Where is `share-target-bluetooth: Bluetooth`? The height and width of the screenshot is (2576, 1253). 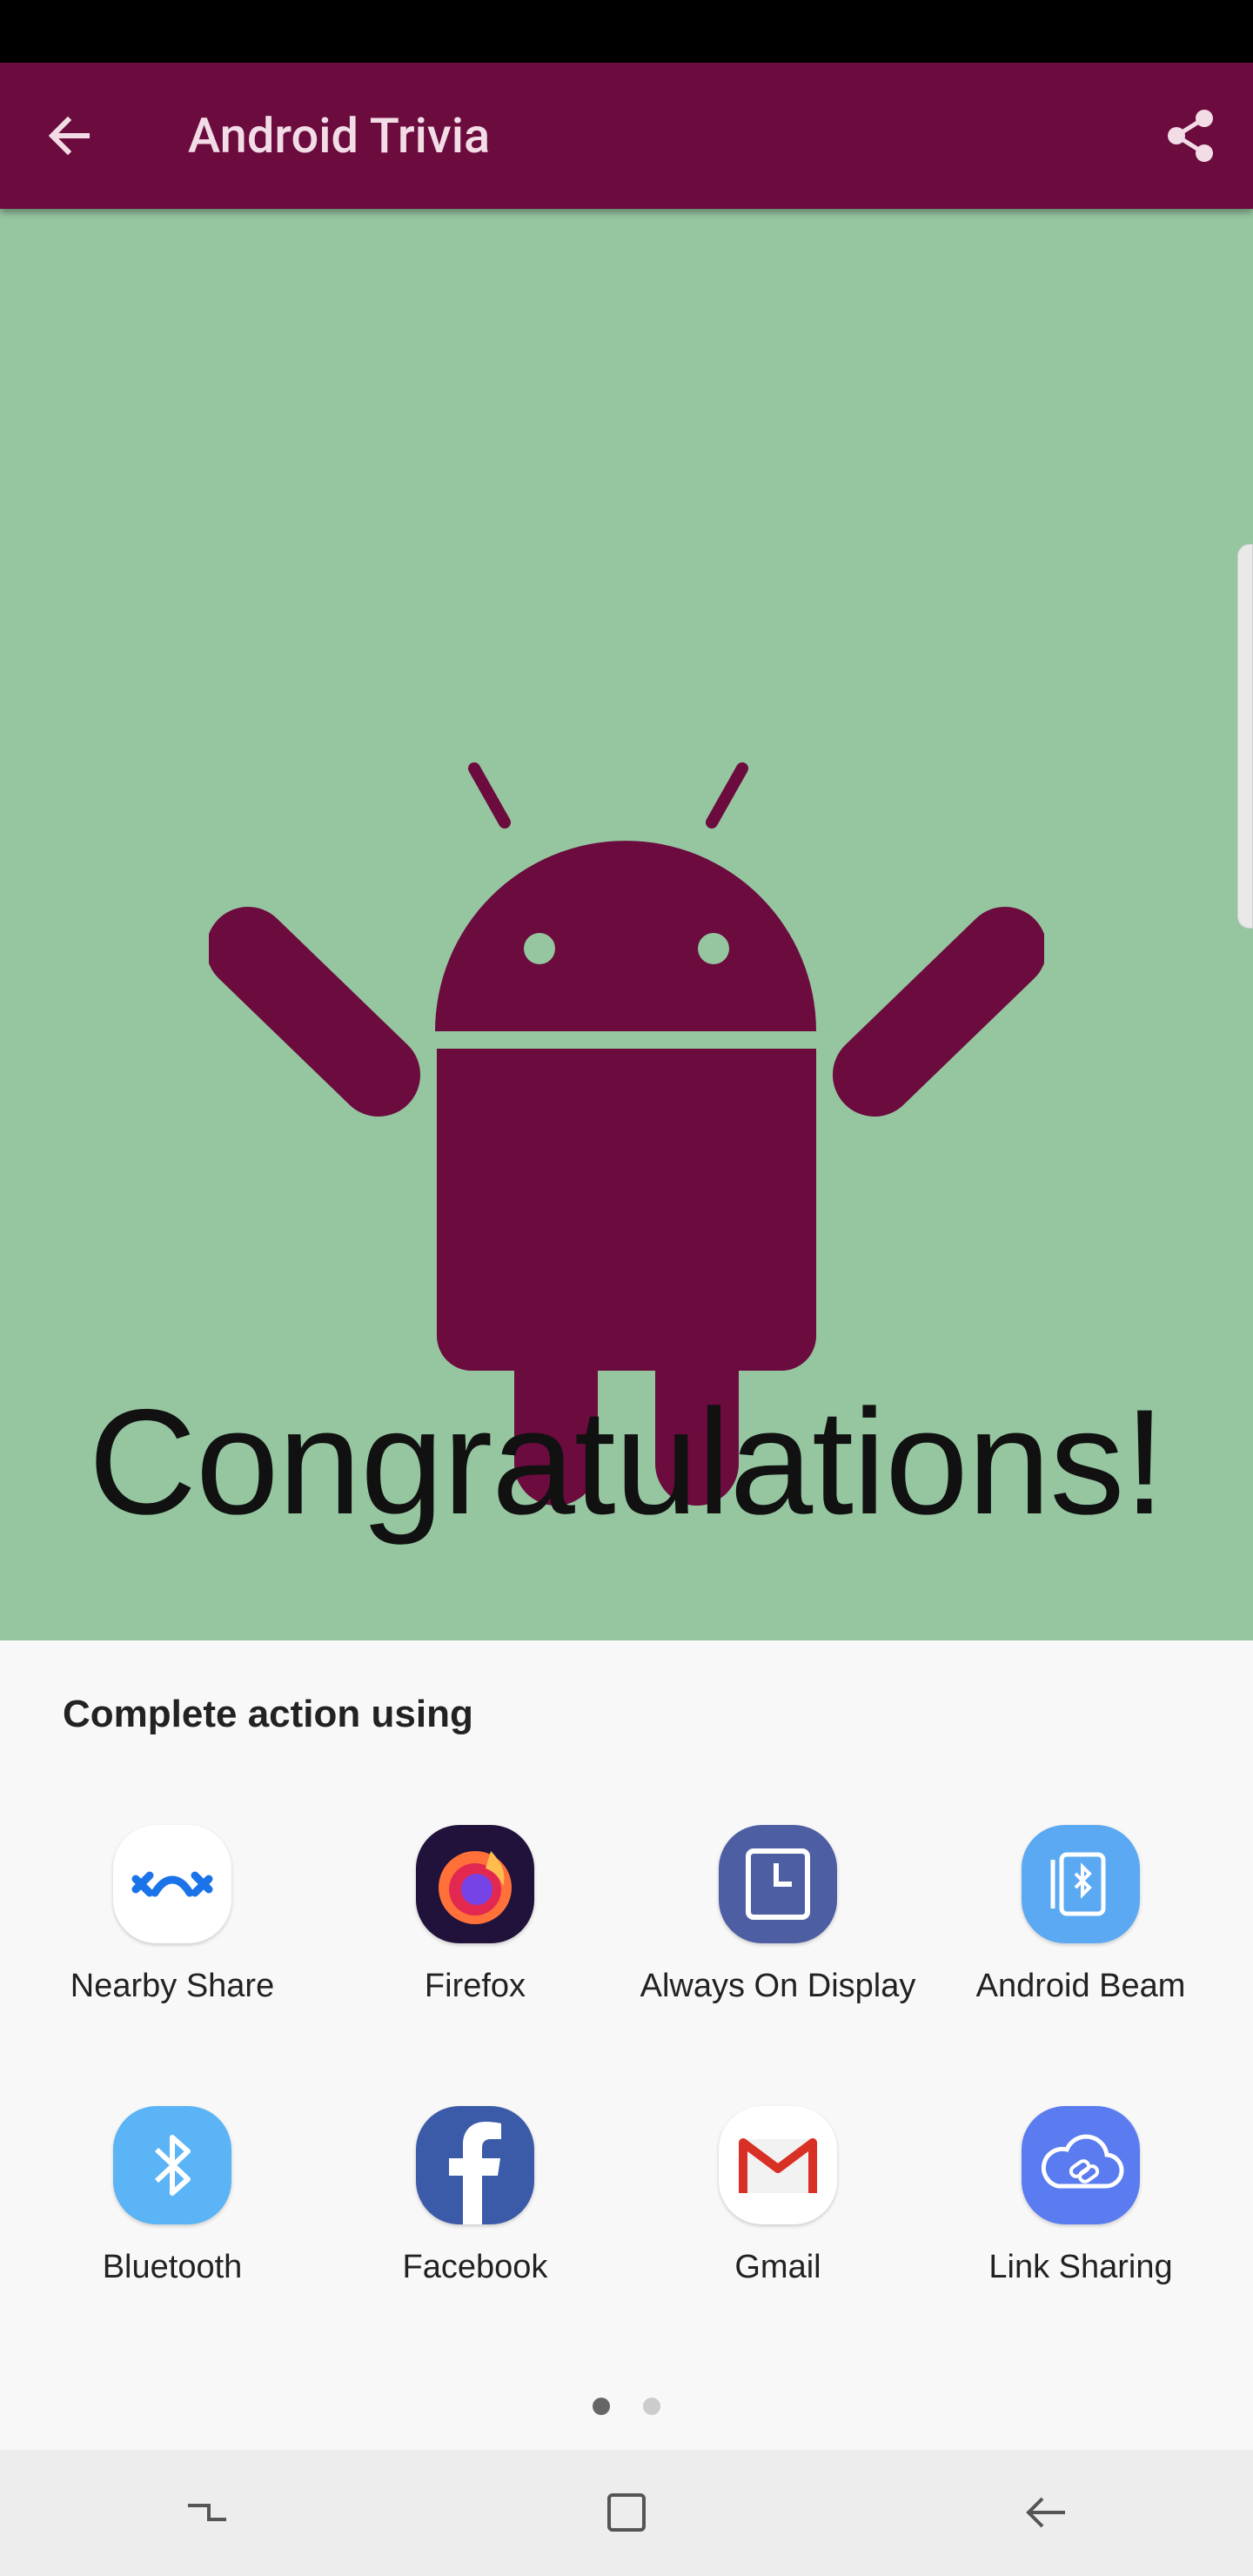
share-target-bluetooth: Bluetooth is located at coordinates (172, 2210).